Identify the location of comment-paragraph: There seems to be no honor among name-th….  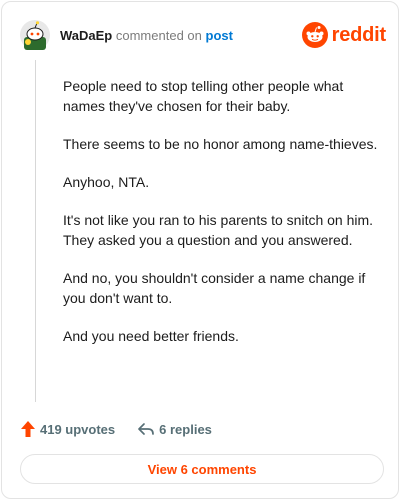
(220, 144).